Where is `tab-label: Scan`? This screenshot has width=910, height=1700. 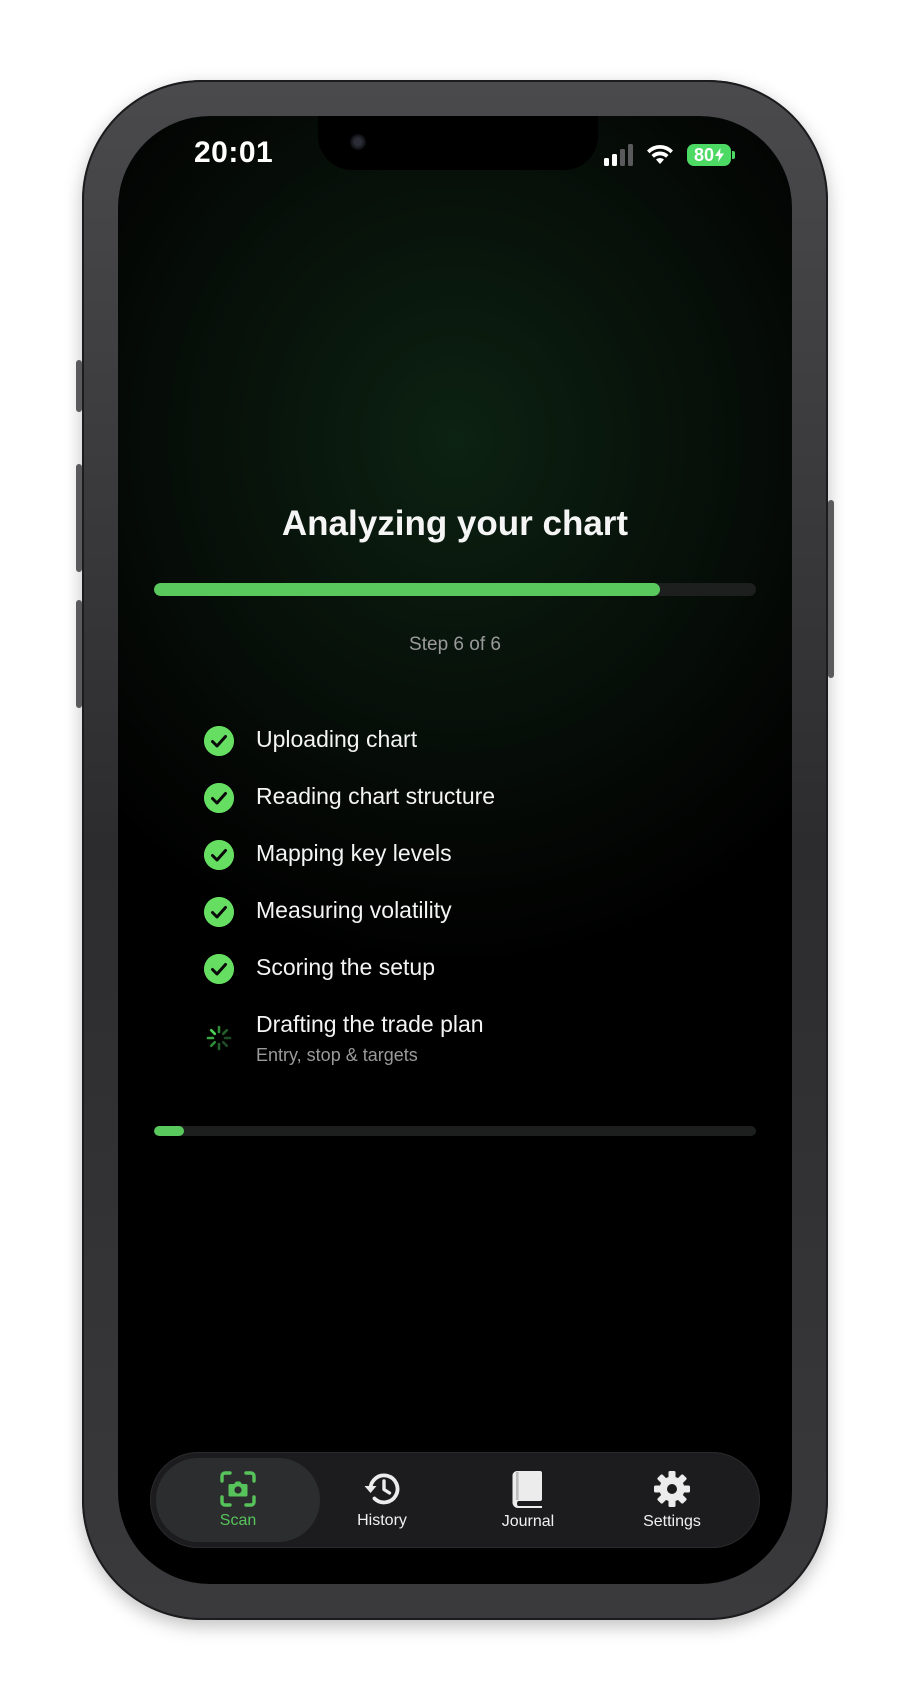 tab-label: Scan is located at coordinates (238, 1520).